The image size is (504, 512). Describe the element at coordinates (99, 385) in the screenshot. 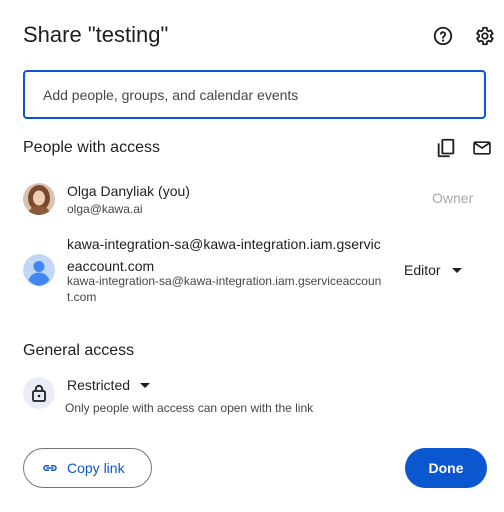

I see `access-level-label: Restricted` at that location.